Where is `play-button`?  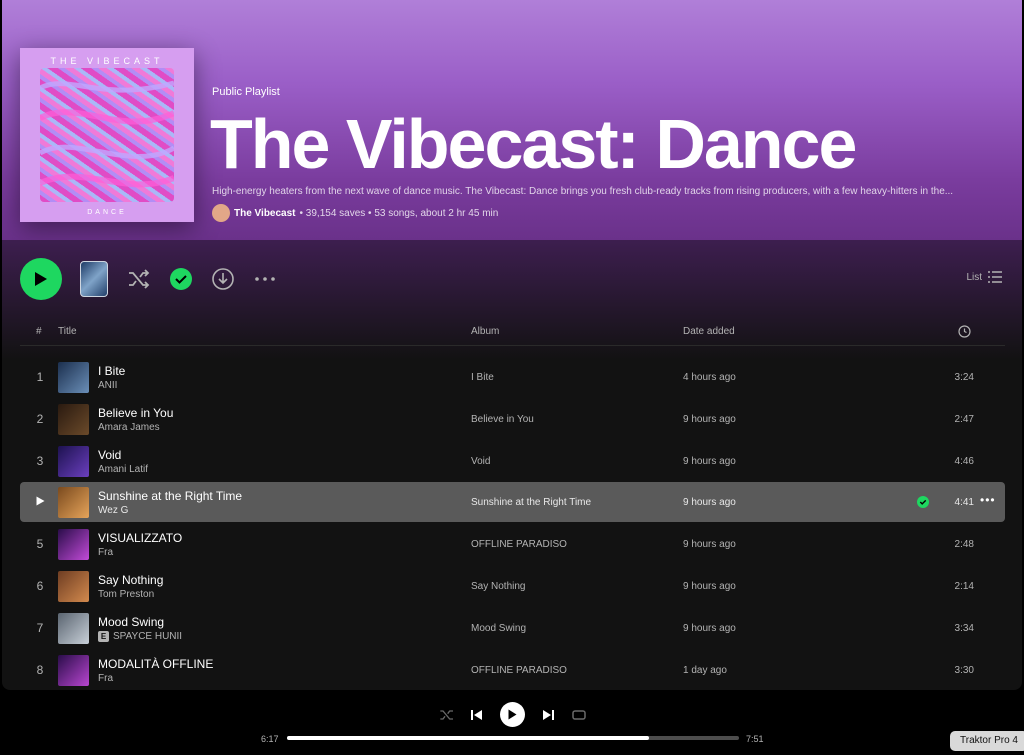
play-button is located at coordinates (41, 279).